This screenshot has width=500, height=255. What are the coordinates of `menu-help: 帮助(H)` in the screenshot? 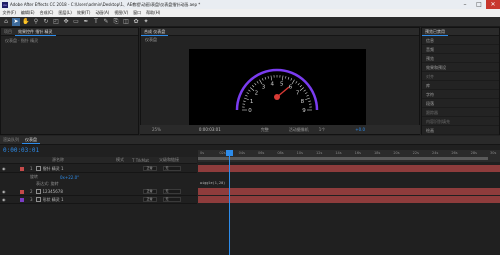 It's located at (153, 13).